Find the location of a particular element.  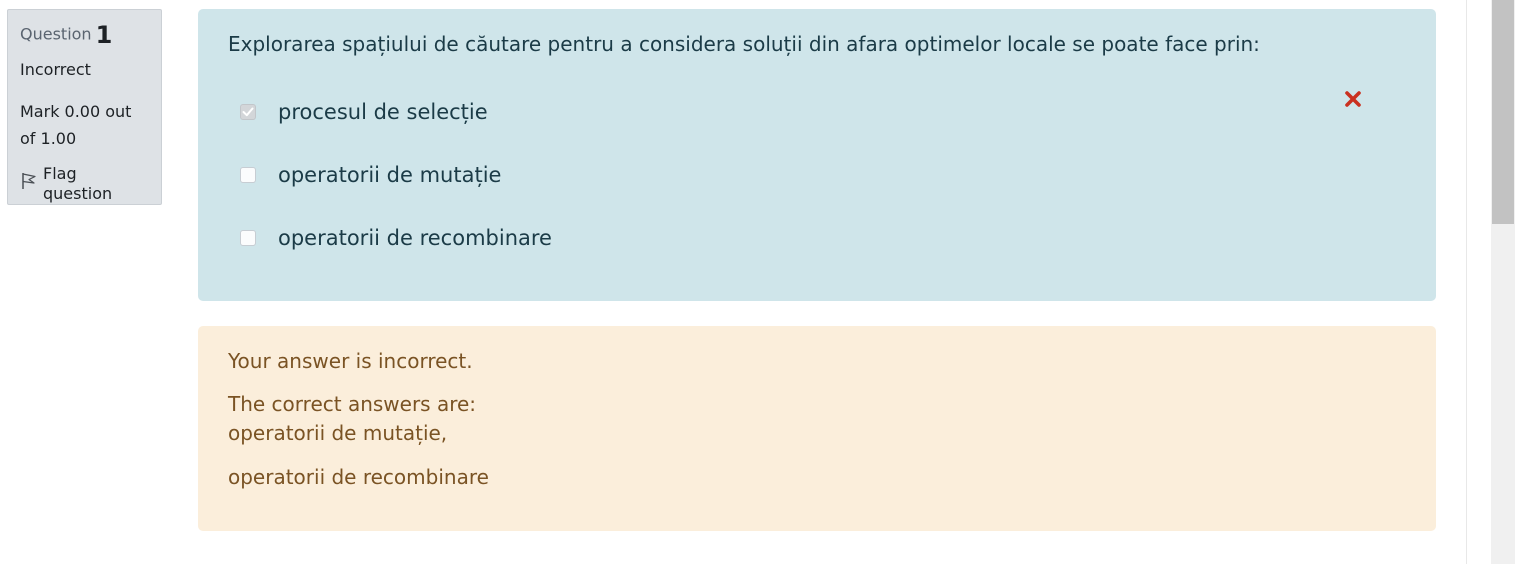

answer-option: operatorii de recombinare is located at coordinates (817, 237).